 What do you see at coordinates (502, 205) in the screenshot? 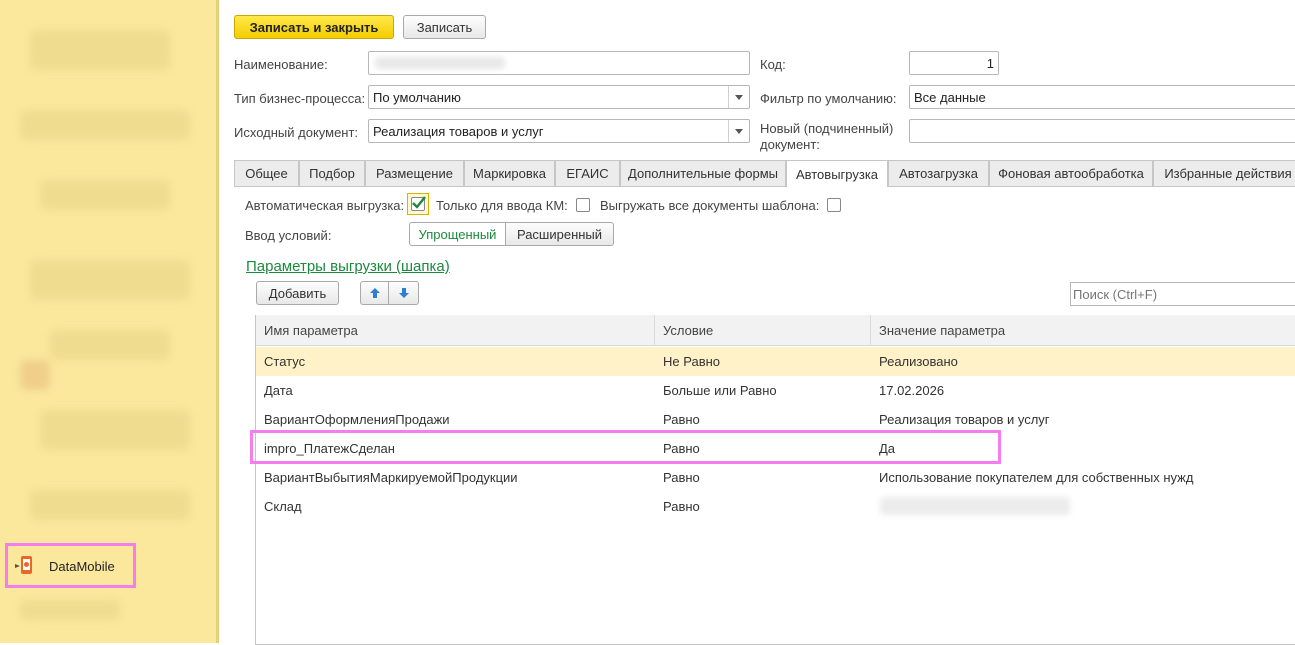
I see `km-only-label: Только для ввода КМ:` at bounding box center [502, 205].